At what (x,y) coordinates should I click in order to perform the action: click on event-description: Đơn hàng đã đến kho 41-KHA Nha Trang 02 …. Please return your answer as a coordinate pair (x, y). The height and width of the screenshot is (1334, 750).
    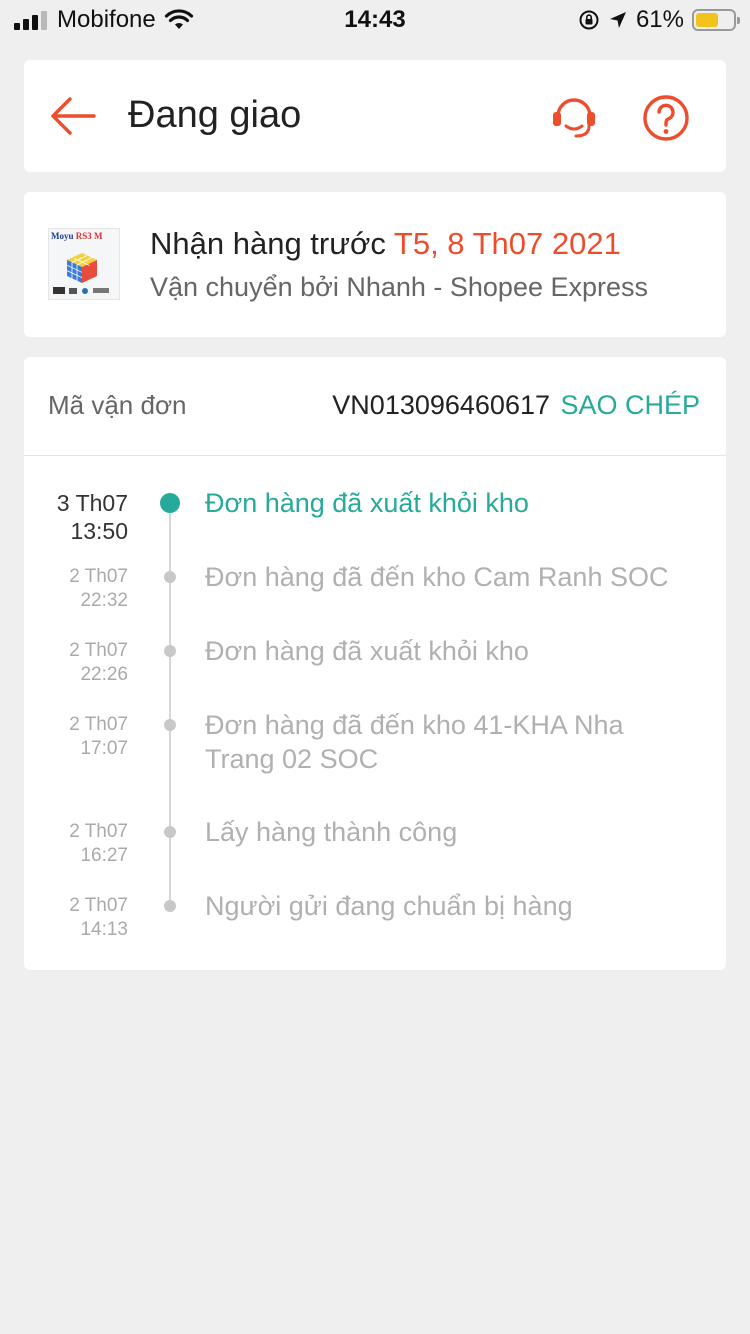
    Looking at the image, I should click on (414, 742).